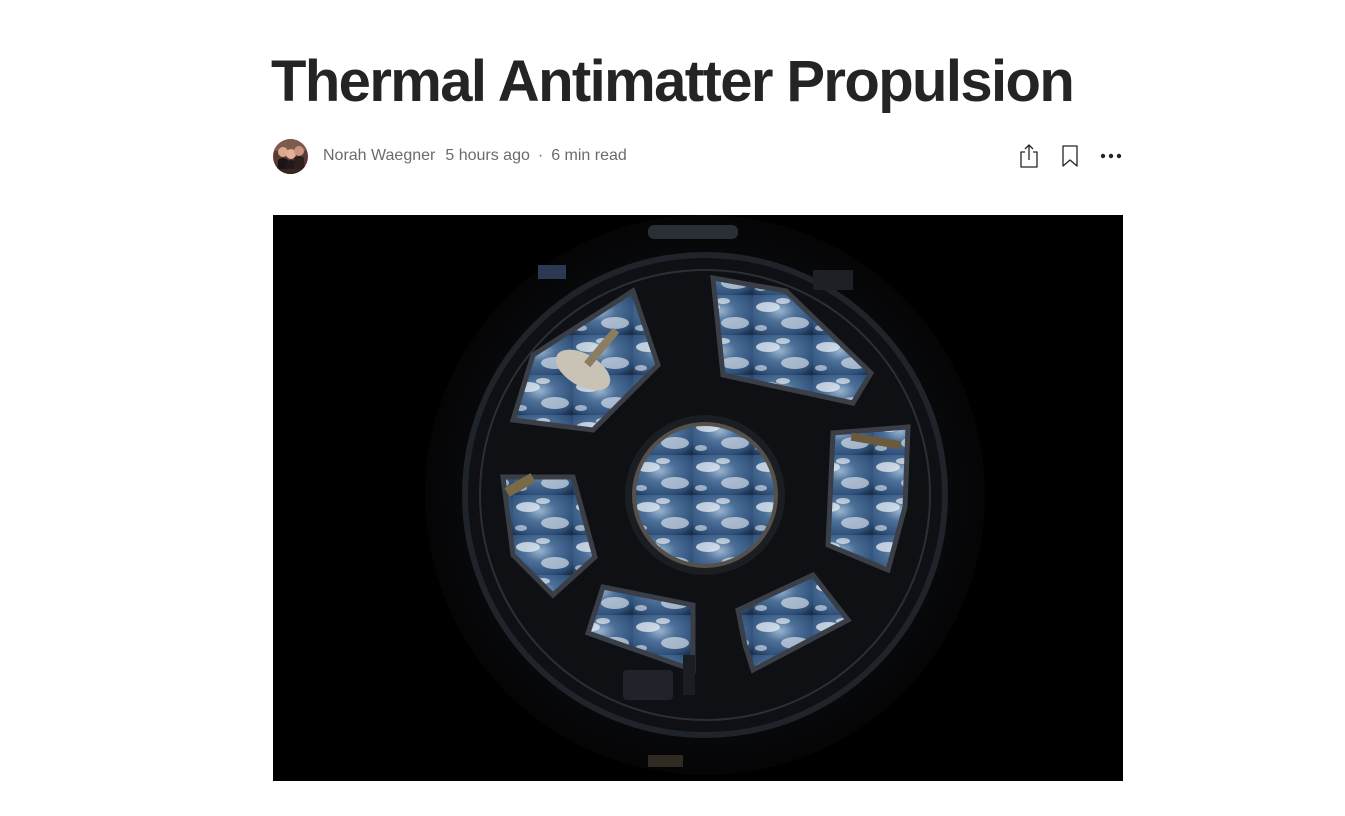 Image resolution: width=1345 pixels, height=816 pixels. I want to click on read-time: 6 min read, so click(589, 155).